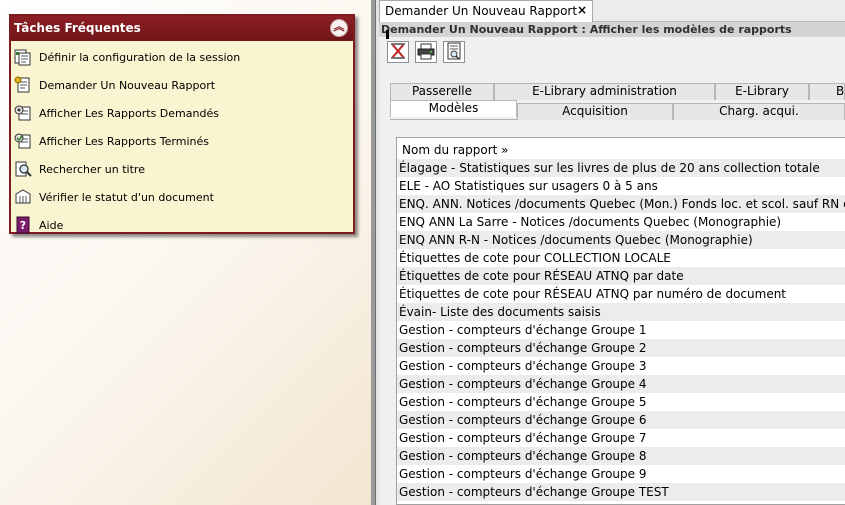 The width and height of the screenshot is (845, 505). I want to click on close-tab-button: ×, so click(582, 10).